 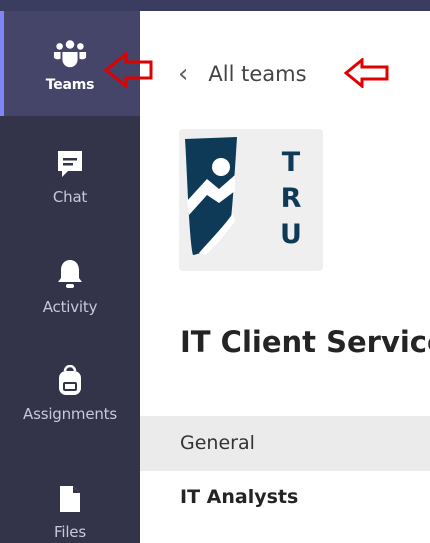 What do you see at coordinates (239, 497) in the screenshot?
I see `channel-item-it-analysts: IT Analysts` at bounding box center [239, 497].